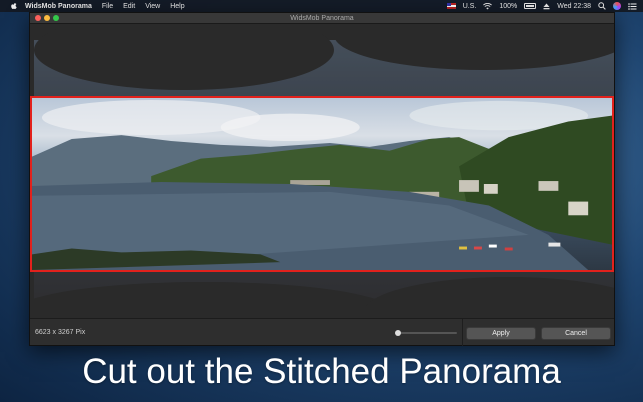  I want to click on menu-help: Help, so click(177, 6).